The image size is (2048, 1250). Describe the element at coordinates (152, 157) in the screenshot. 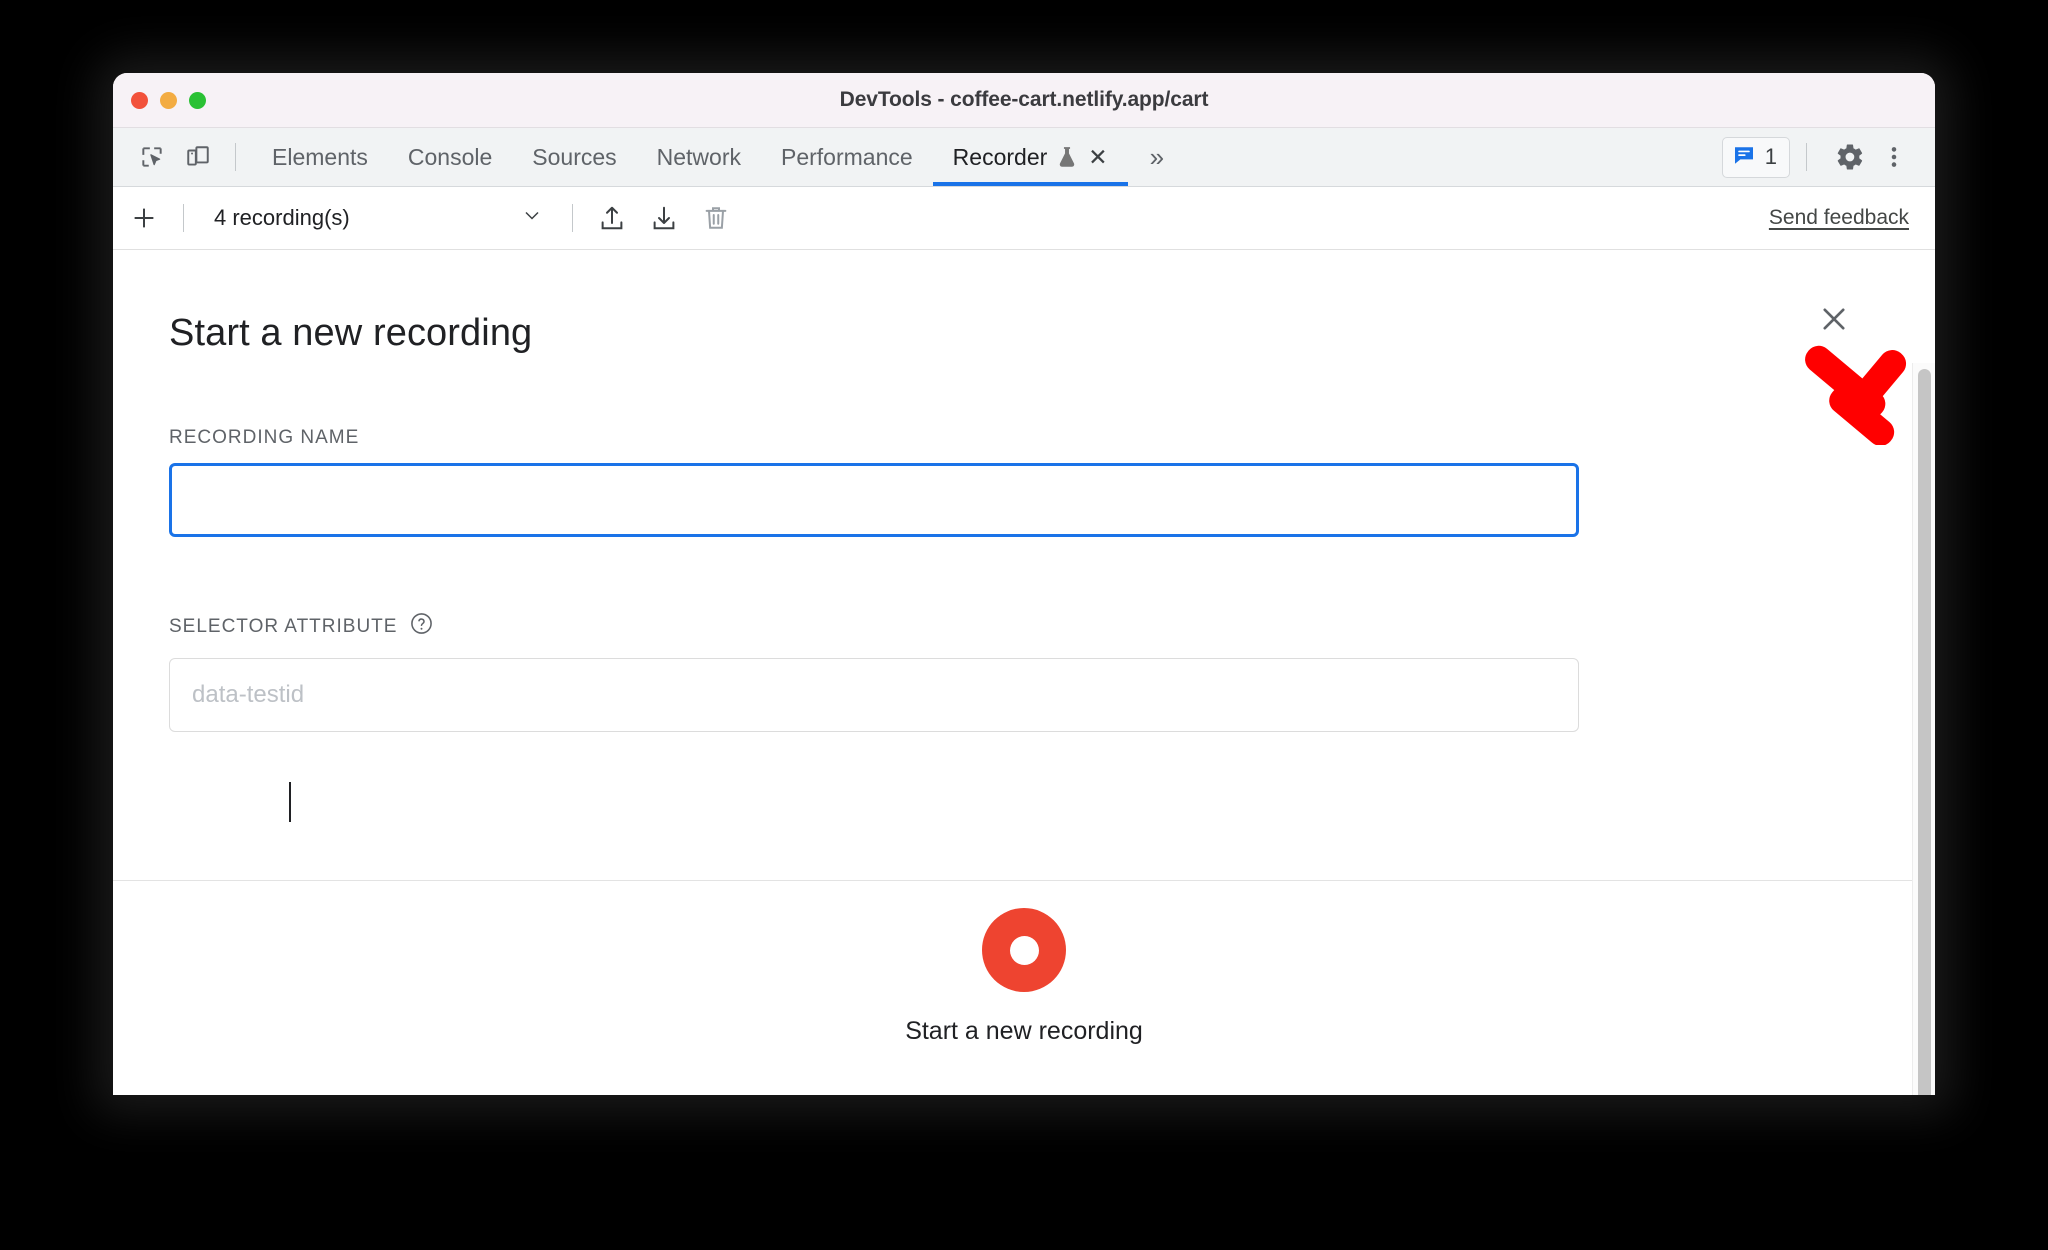

I see `inspect-element-icon` at that location.